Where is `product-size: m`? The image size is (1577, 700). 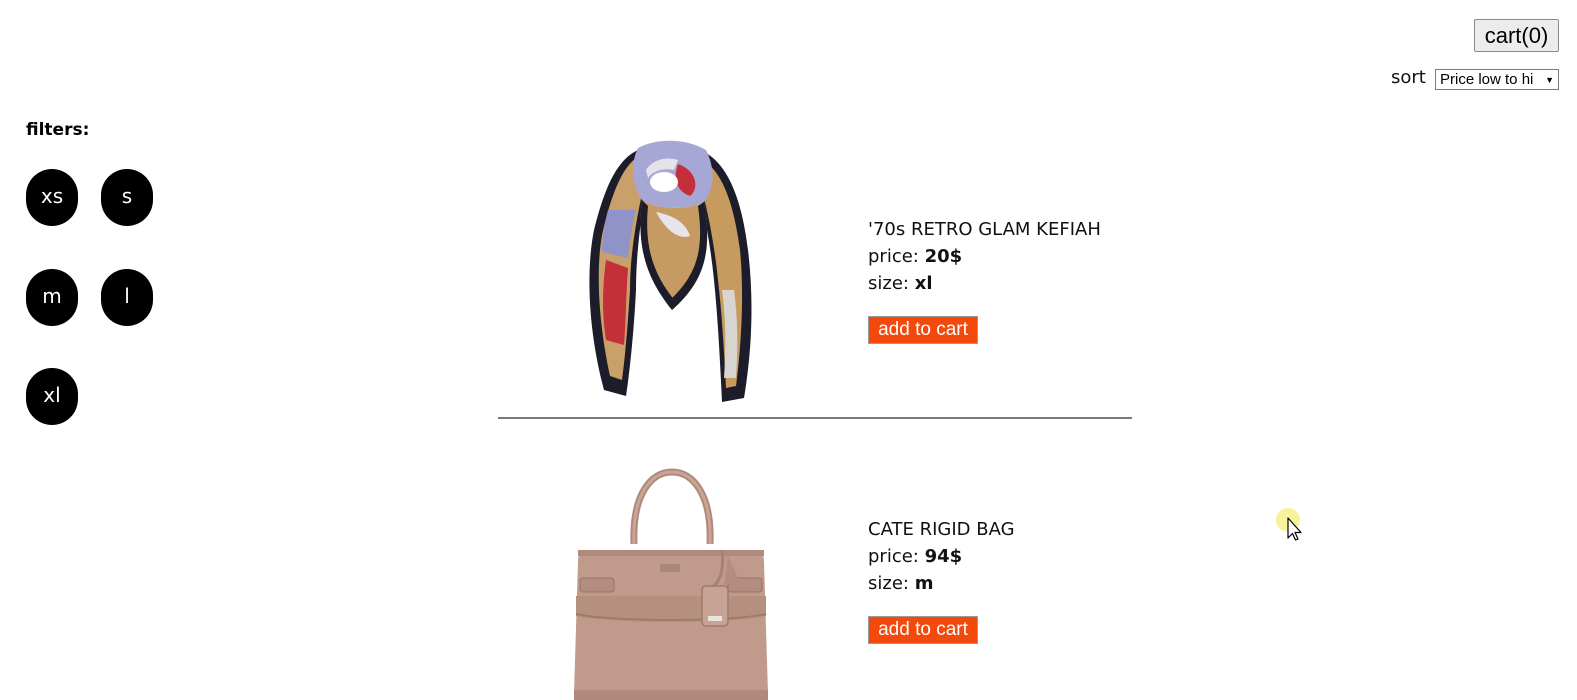
product-size: m is located at coordinates (924, 583).